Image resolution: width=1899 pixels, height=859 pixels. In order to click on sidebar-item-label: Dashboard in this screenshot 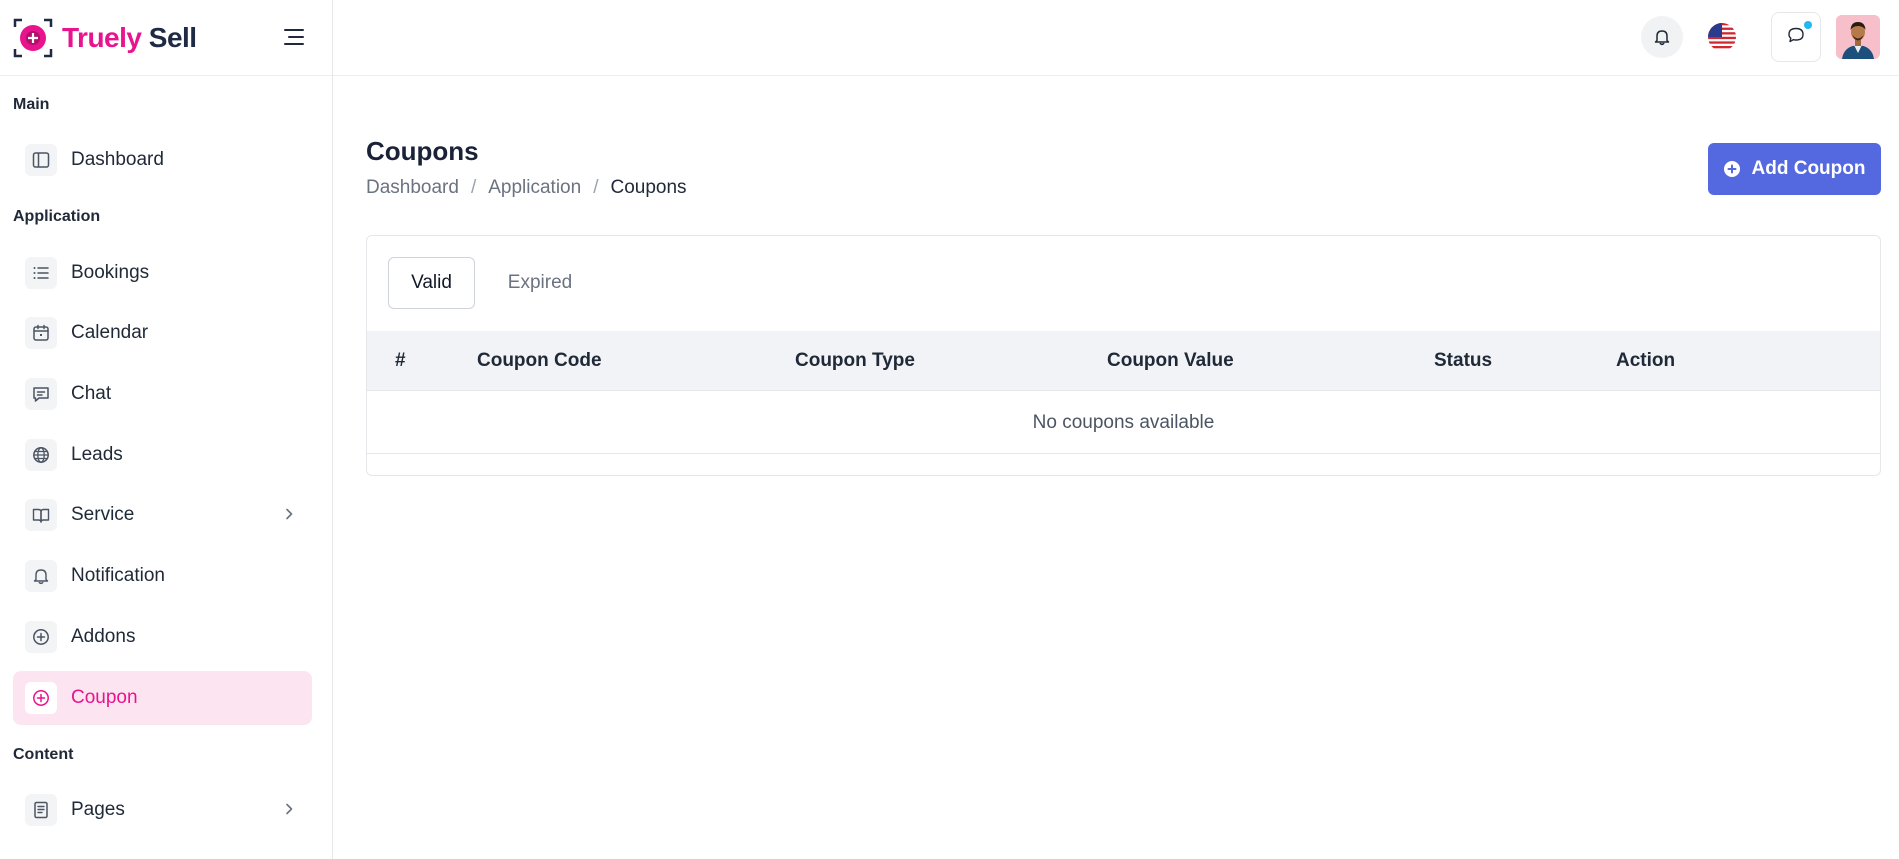, I will do `click(117, 159)`.